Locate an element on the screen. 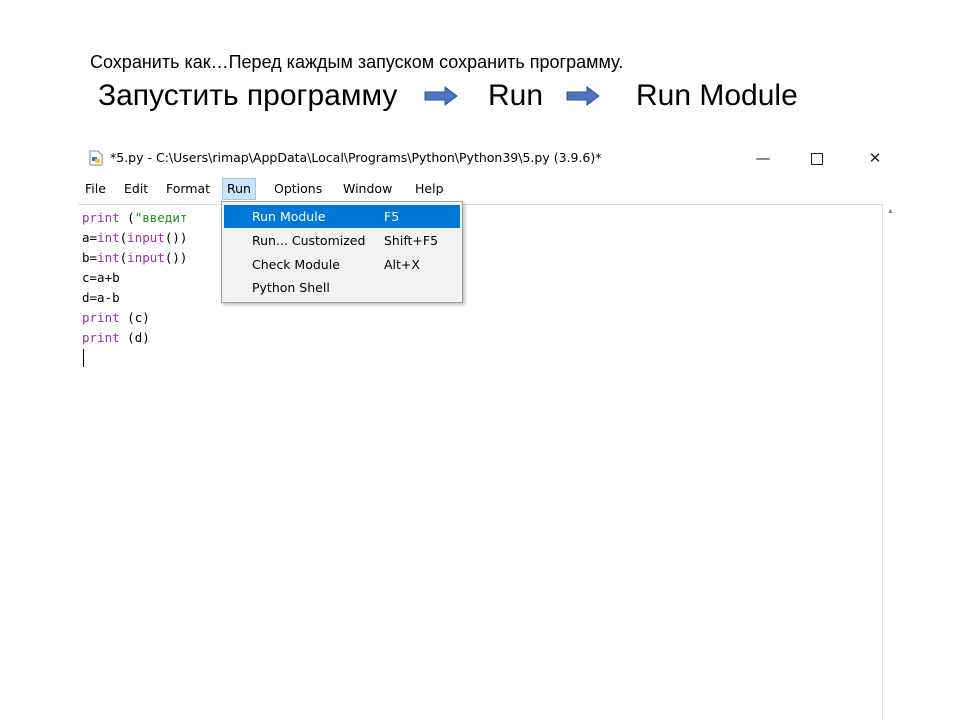 The width and height of the screenshot is (960, 721). menu-help: Help is located at coordinates (429, 189).